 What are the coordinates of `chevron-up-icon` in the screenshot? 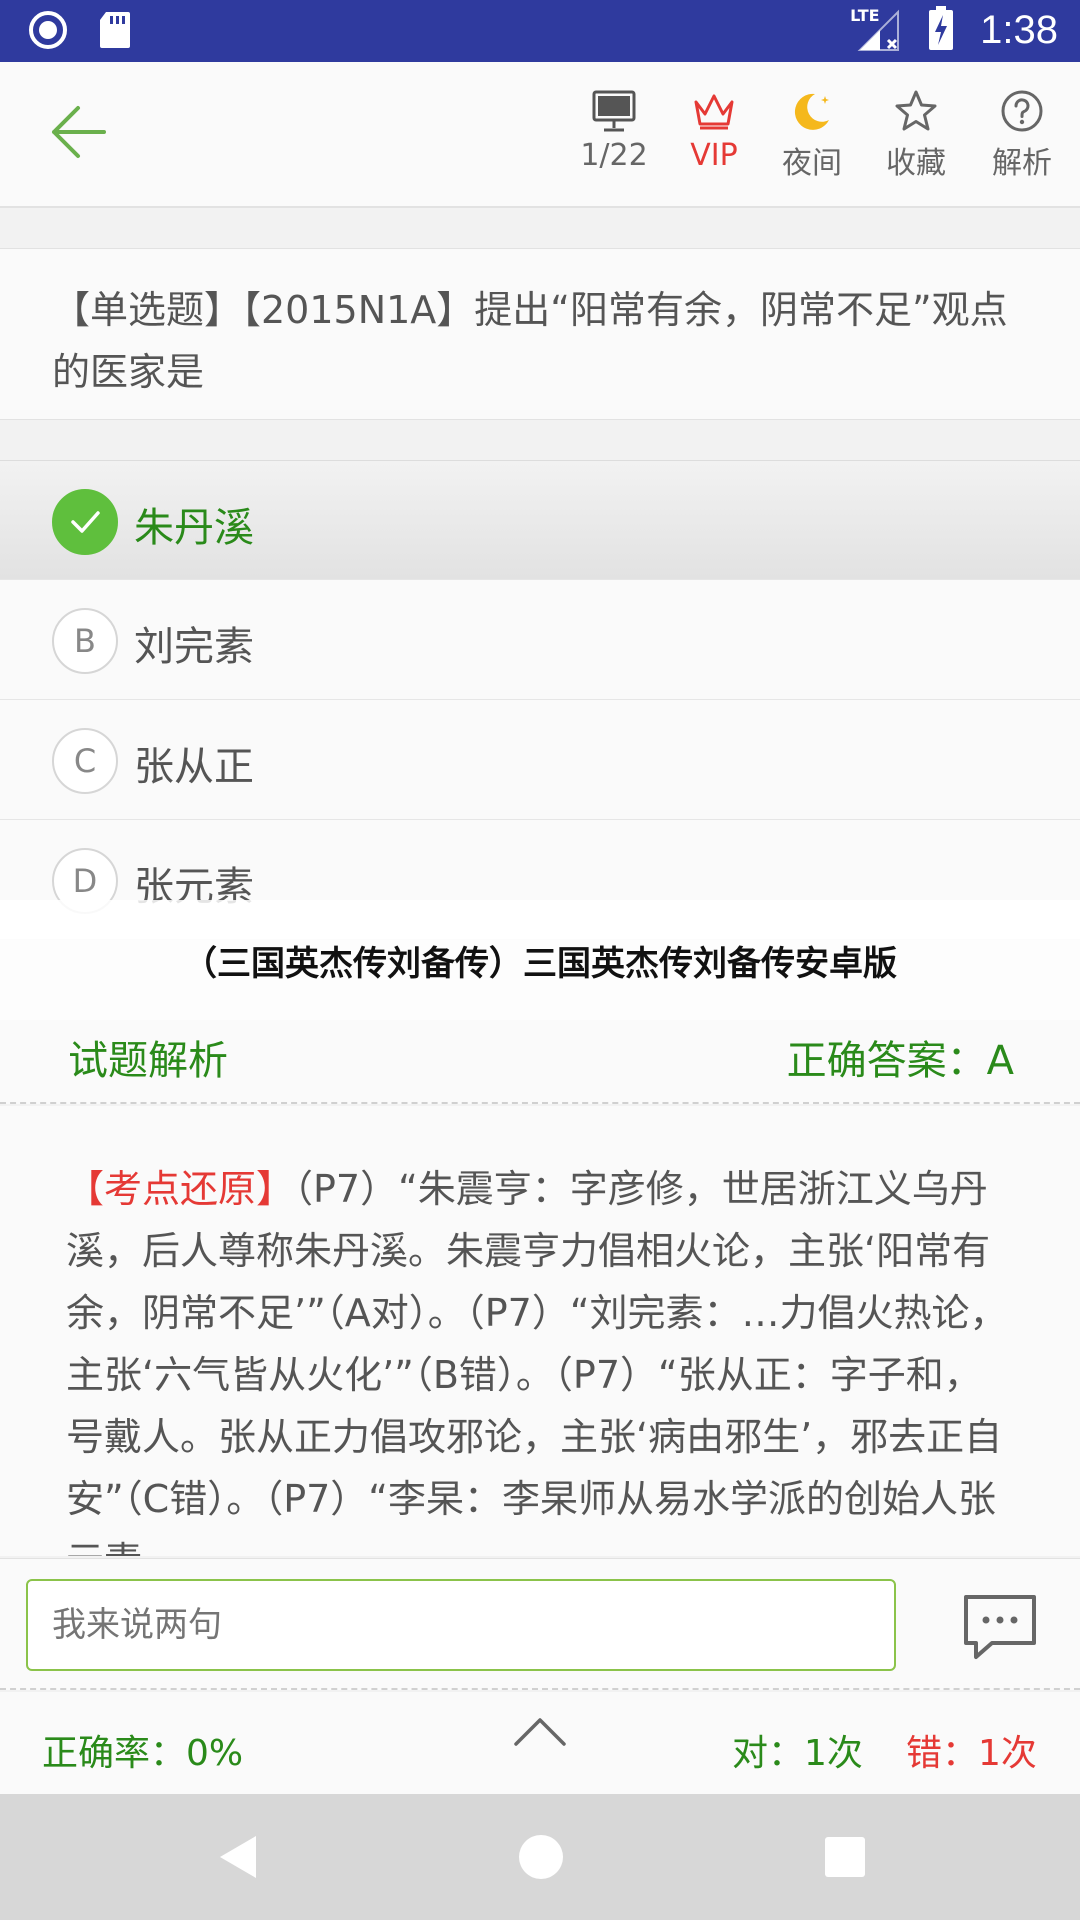 It's located at (540, 1732).